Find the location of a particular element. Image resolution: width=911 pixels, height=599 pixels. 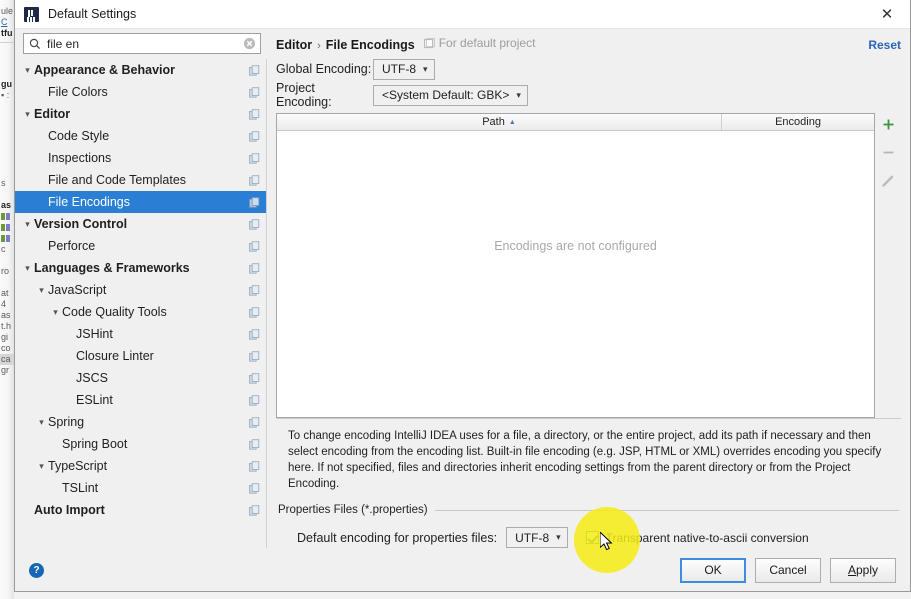

sidebar-item-editor: ▾ Editor is located at coordinates (140, 114).